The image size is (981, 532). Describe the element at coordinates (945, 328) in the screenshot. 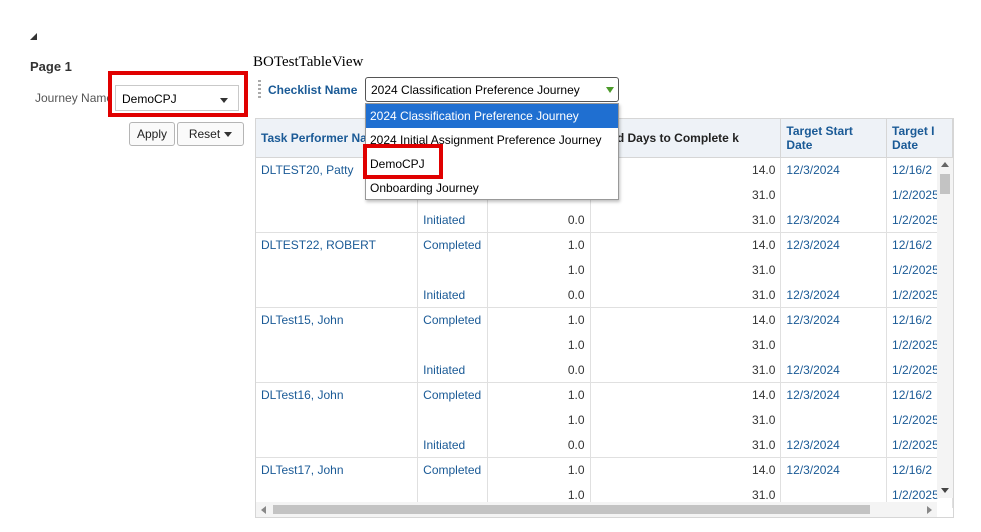

I see `vertical-scrollbar` at that location.